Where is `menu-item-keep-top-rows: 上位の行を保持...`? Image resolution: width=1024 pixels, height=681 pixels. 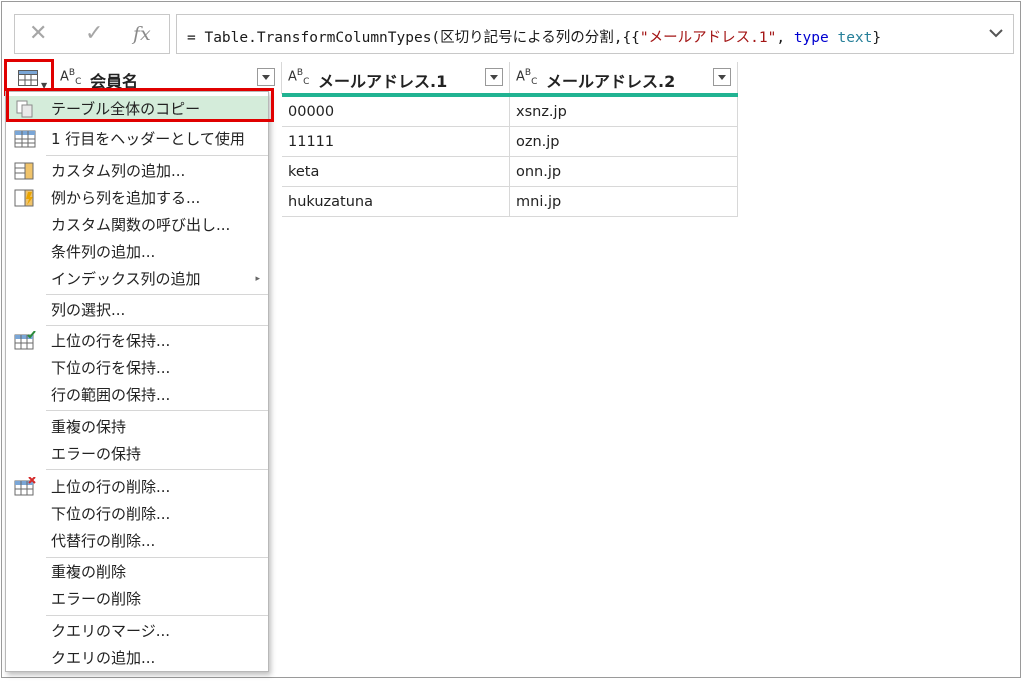 menu-item-keep-top-rows: 上位の行を保持... is located at coordinates (137, 341).